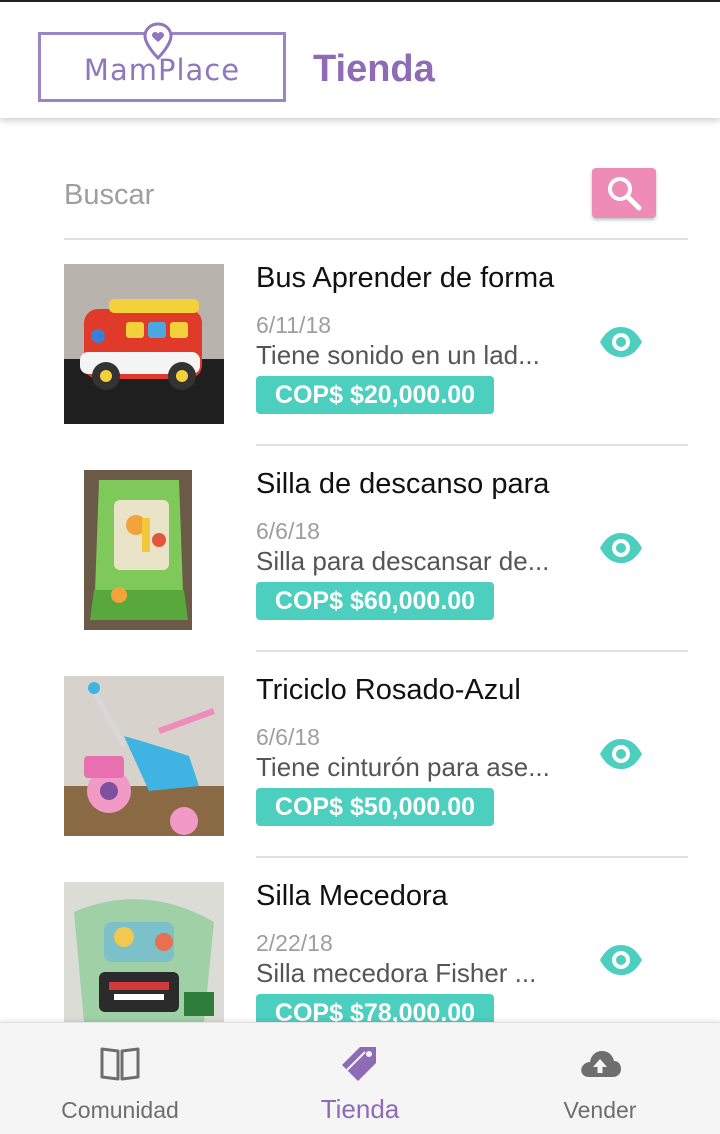 The height and width of the screenshot is (1134, 720). I want to click on product-title: Bus Aprender de forma, so click(405, 278).